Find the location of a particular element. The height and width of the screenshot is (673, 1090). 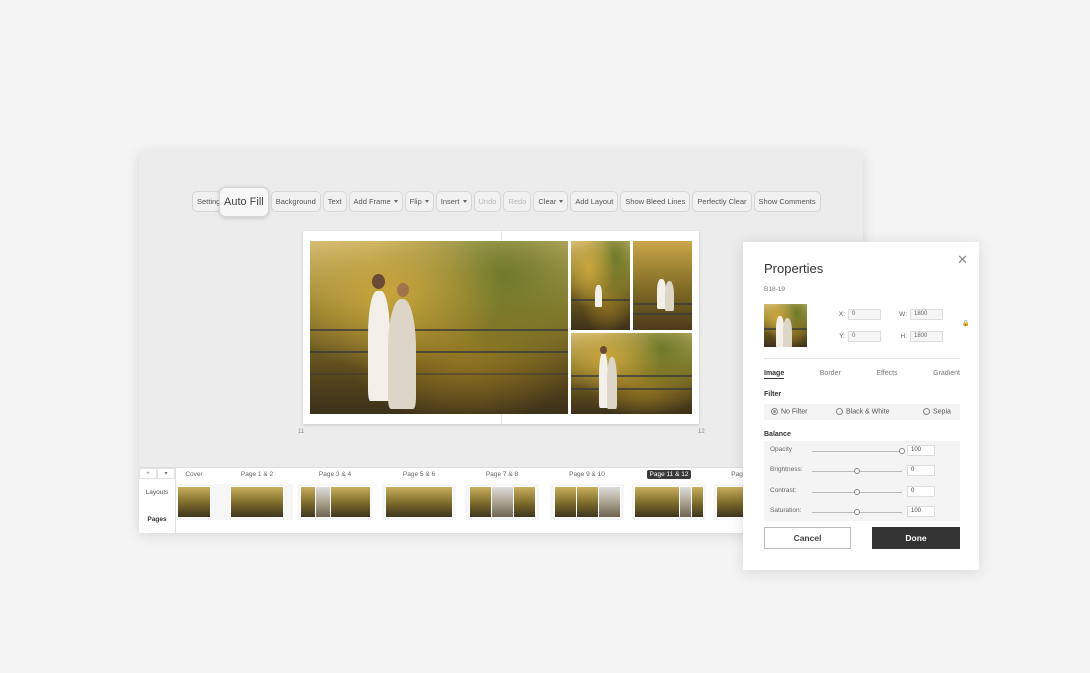

toolbar-setting-button: Setting is located at coordinates (206, 201).